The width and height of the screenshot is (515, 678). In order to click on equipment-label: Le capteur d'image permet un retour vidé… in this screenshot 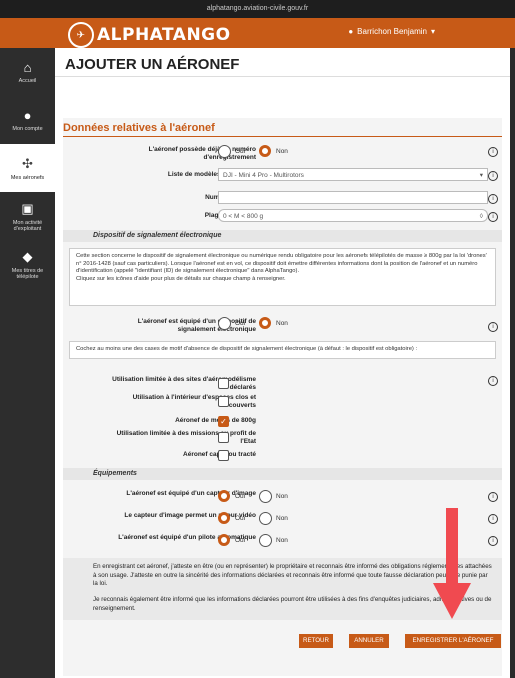, I will do `click(190, 515)`.